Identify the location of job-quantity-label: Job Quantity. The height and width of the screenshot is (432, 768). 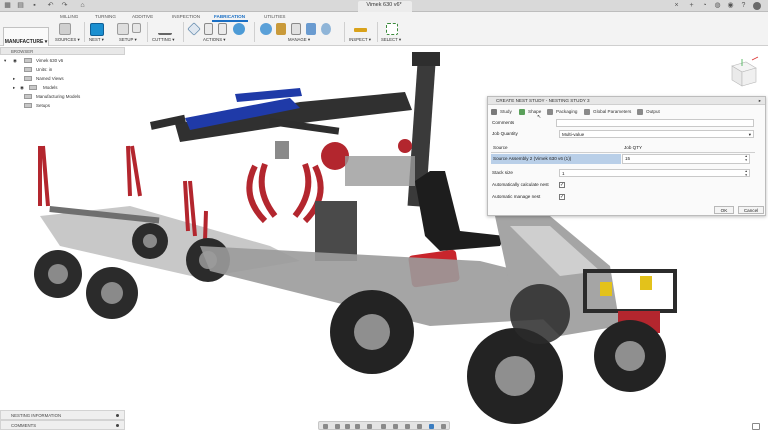
(505, 133).